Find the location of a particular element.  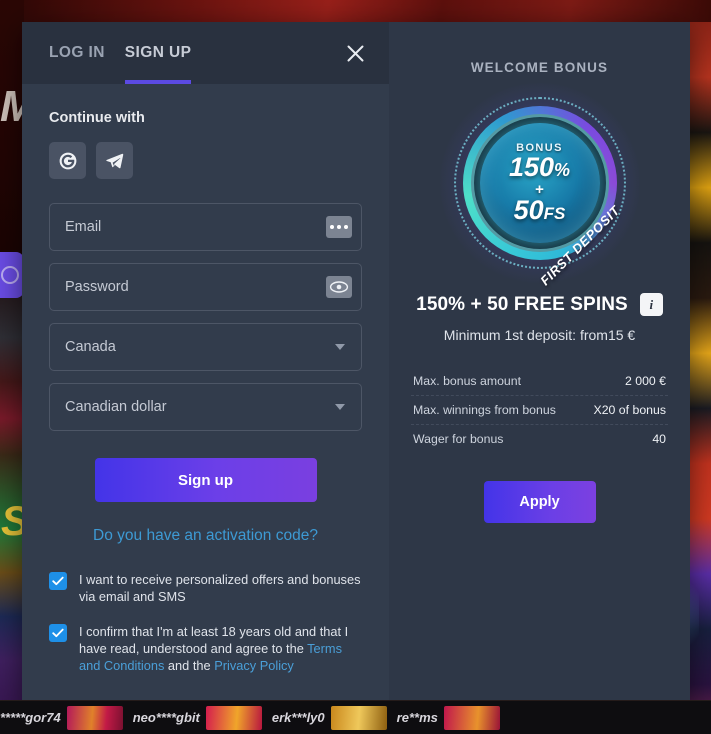

currency-select: Canadian dollar is located at coordinates (205, 407).